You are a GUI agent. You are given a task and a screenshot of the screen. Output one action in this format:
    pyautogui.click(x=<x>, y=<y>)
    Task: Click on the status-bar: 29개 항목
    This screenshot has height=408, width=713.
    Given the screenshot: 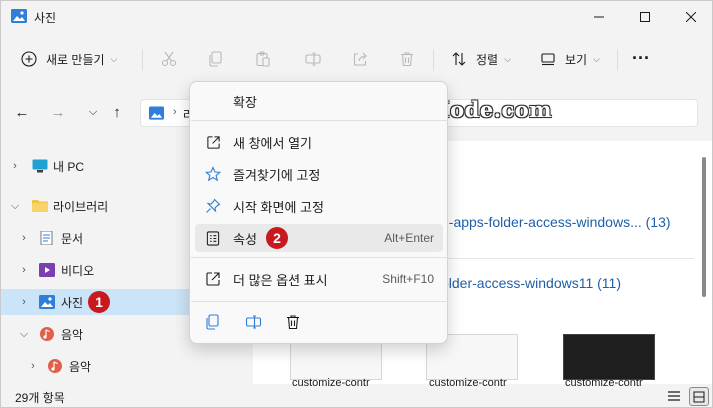 What is the action you would take?
    pyautogui.click(x=356, y=396)
    